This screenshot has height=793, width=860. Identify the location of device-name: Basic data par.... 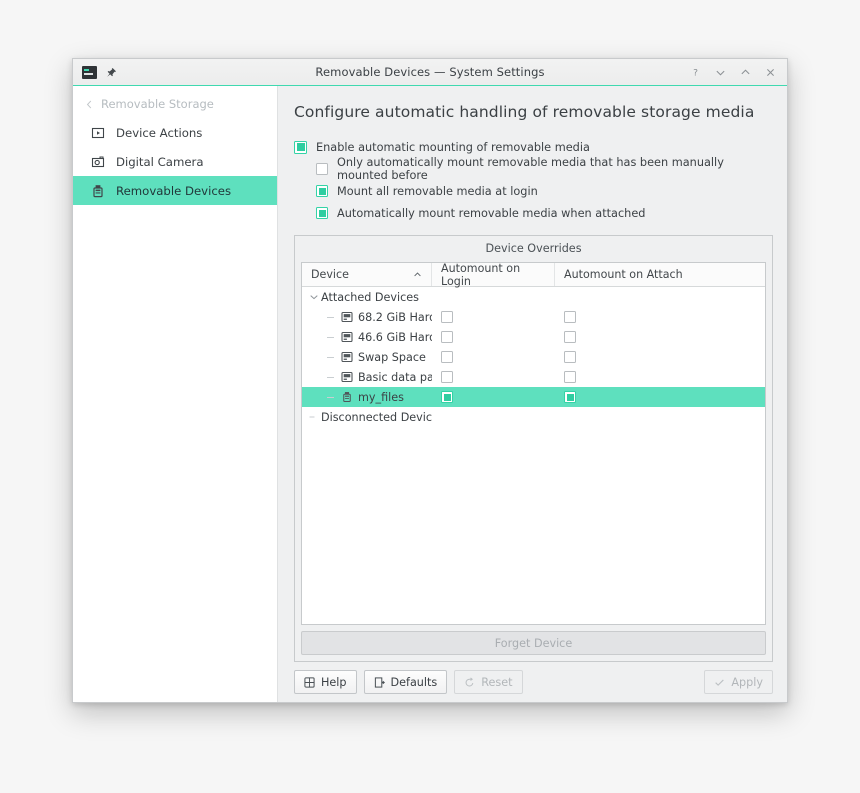
(395, 377).